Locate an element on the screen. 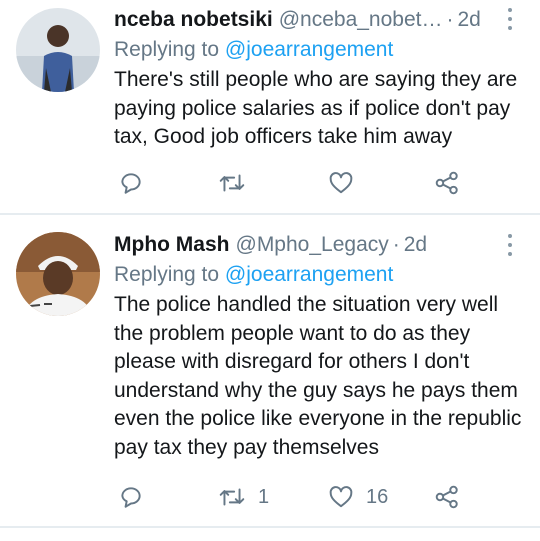 This screenshot has height=541, width=540. display-name: nceba nobetsiki is located at coordinates (193, 20).